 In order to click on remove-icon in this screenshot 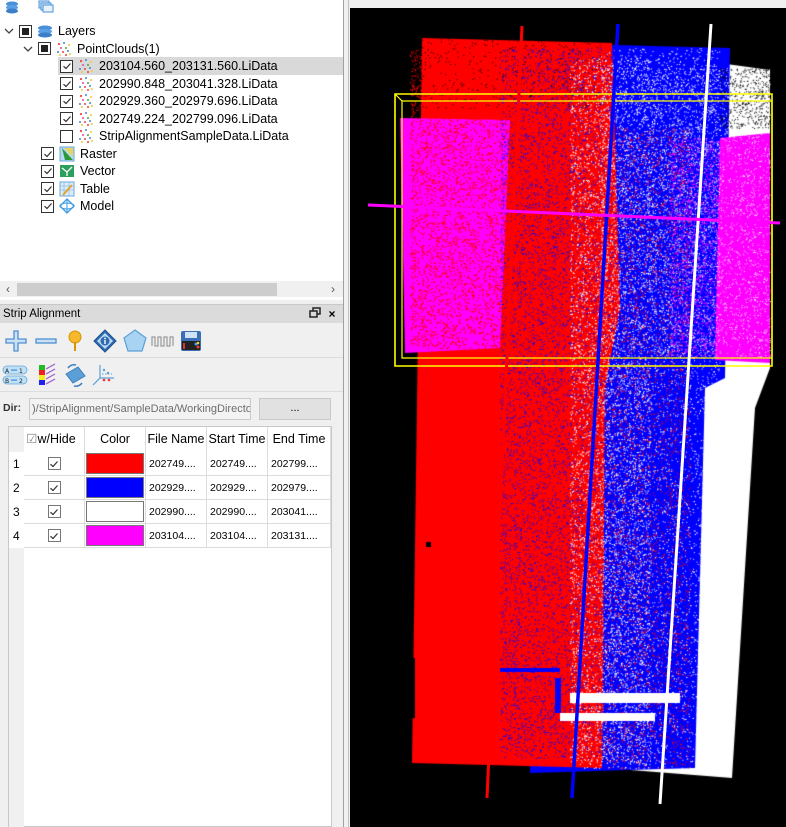, I will do `click(46, 341)`.